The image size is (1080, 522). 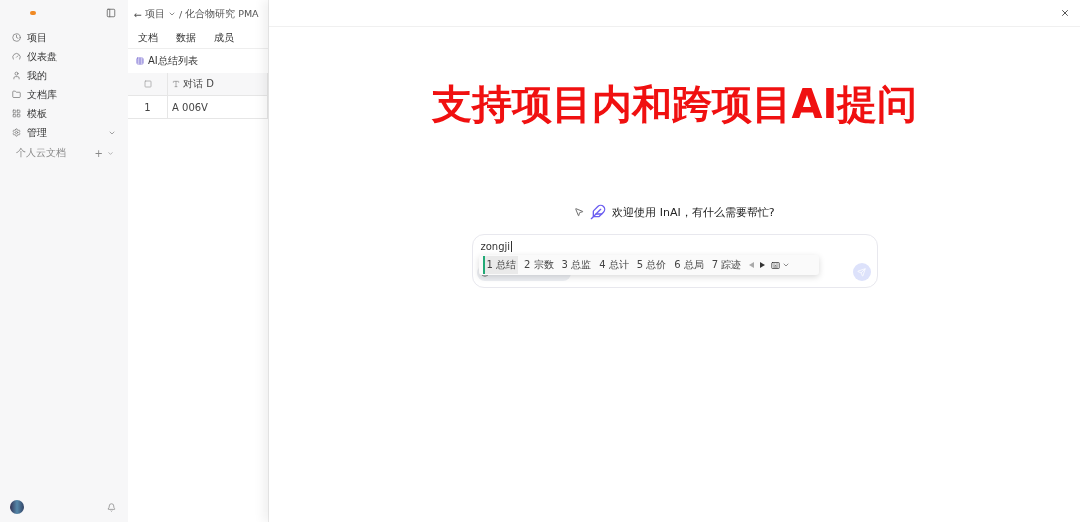 I want to click on table-cell: A 006V, so click(x=218, y=107).